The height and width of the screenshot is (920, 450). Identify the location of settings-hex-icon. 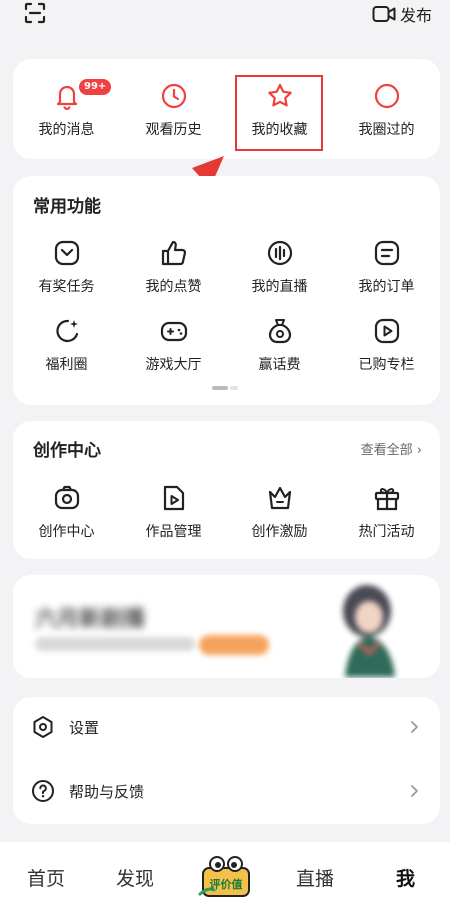
(43, 727).